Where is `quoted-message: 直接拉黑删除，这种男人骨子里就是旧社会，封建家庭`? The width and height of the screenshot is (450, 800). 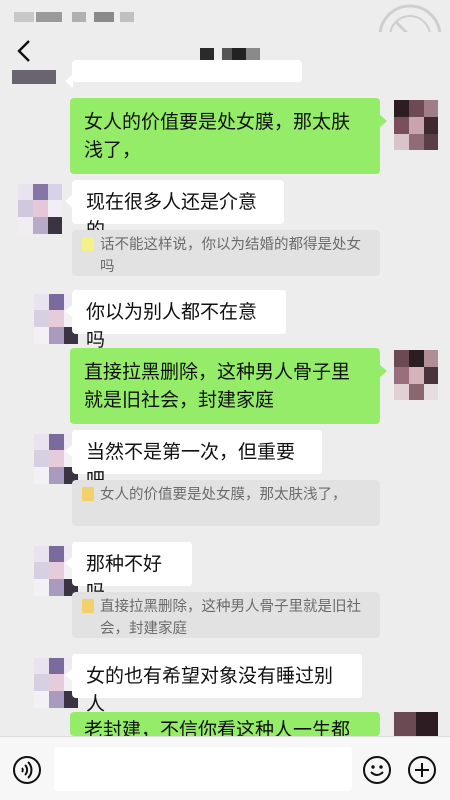
quoted-message: 直接拉黑删除，这种男人骨子里就是旧社会，封建家庭 is located at coordinates (226, 615).